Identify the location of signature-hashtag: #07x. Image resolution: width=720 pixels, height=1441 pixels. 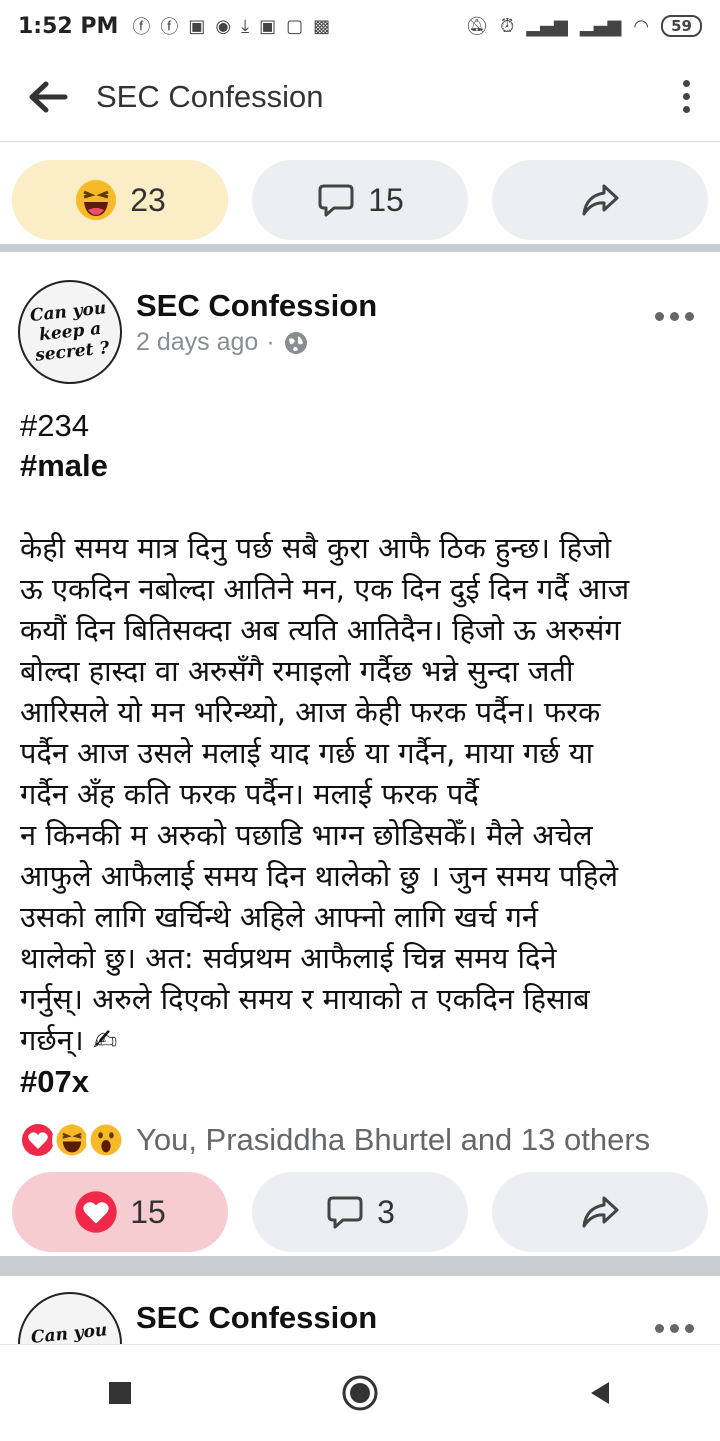
(54, 1082).